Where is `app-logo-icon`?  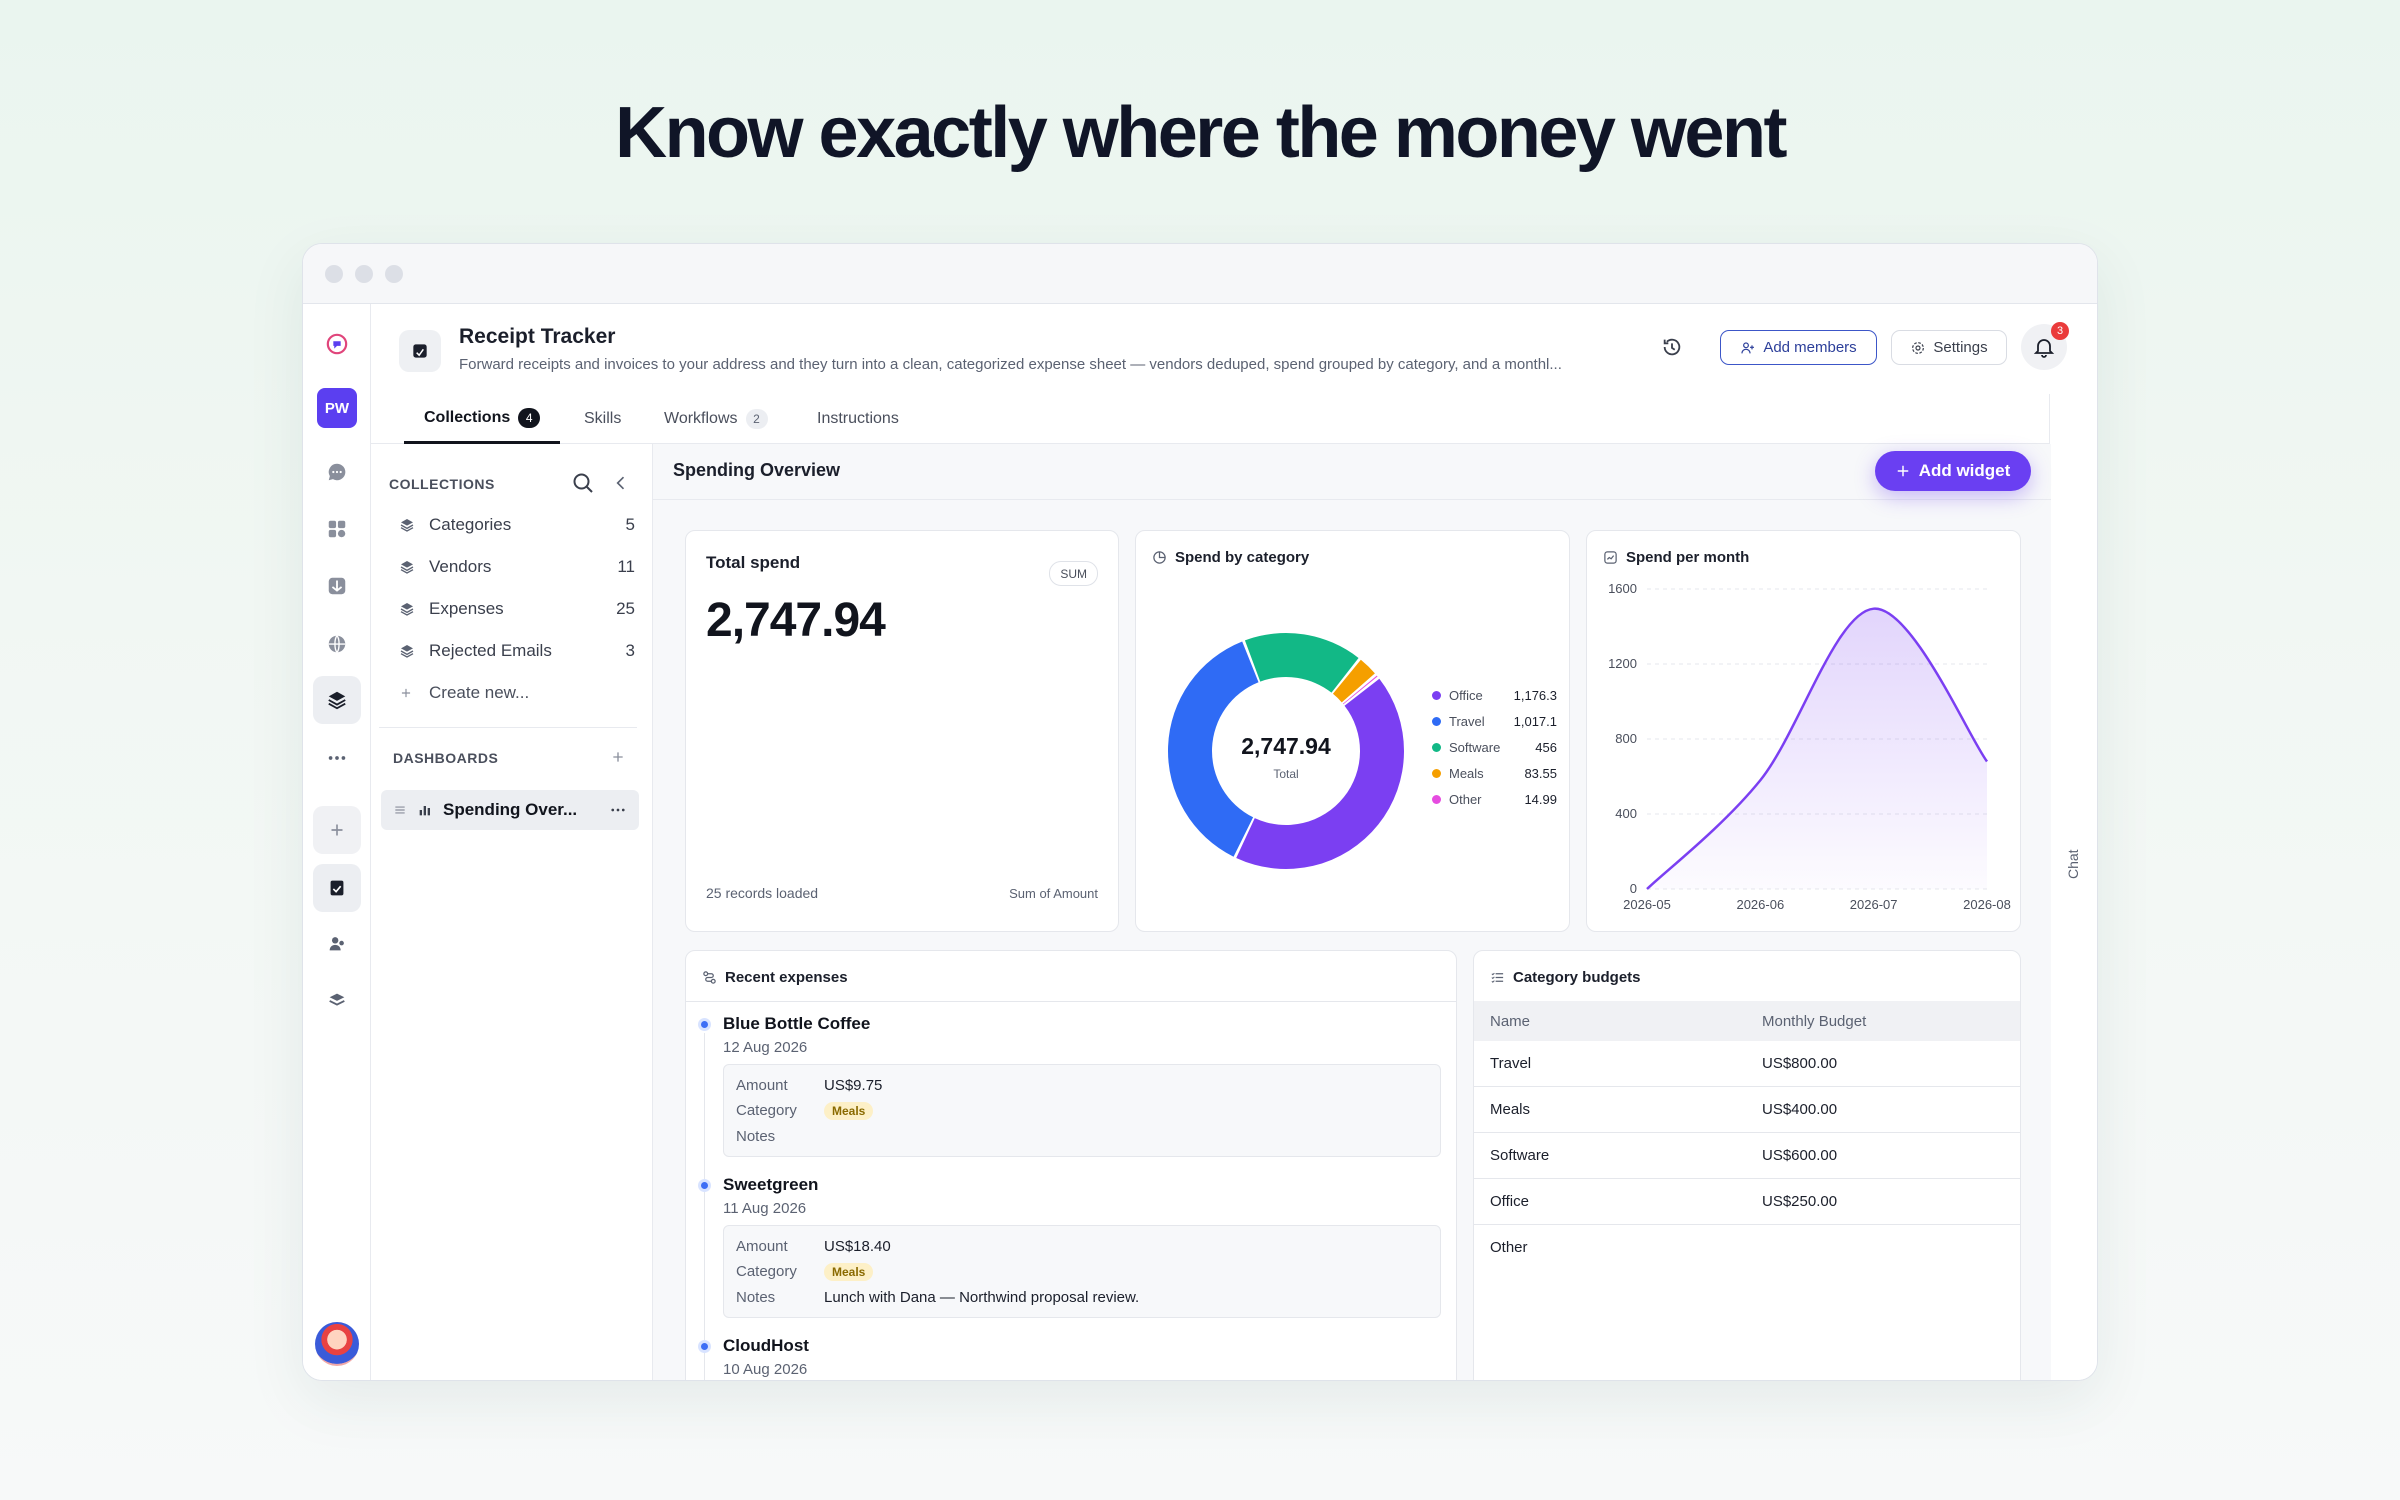 app-logo-icon is located at coordinates (337, 344).